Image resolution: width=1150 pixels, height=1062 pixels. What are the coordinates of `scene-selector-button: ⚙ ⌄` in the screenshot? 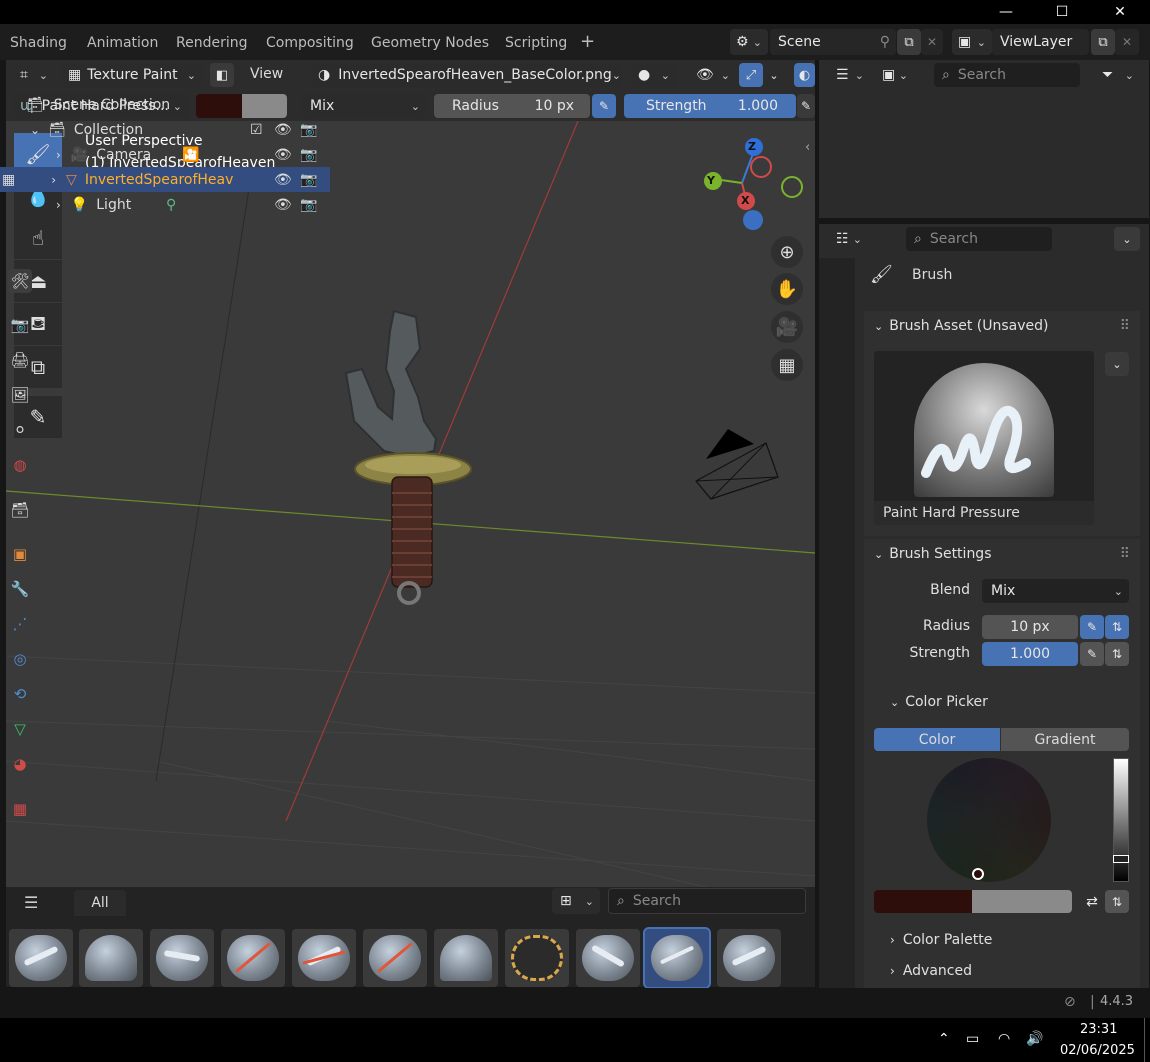 It's located at (749, 42).